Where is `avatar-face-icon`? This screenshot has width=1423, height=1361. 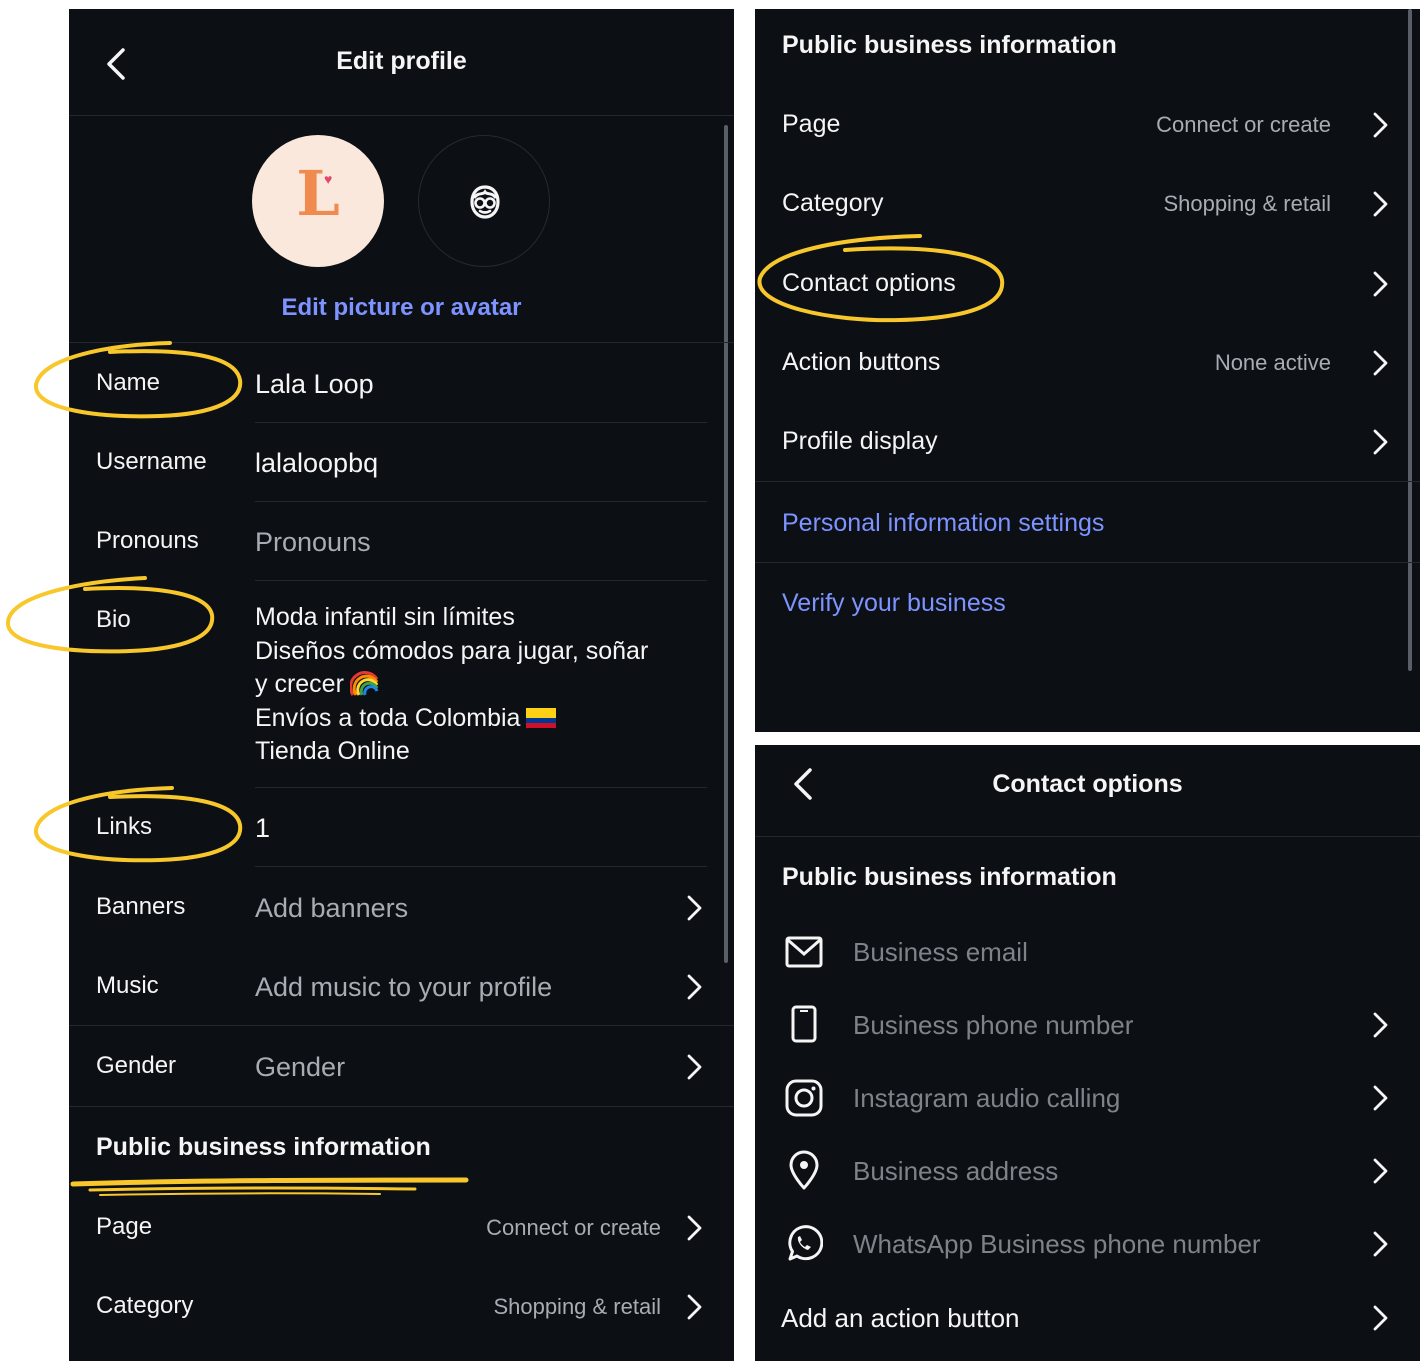 avatar-face-icon is located at coordinates (485, 202).